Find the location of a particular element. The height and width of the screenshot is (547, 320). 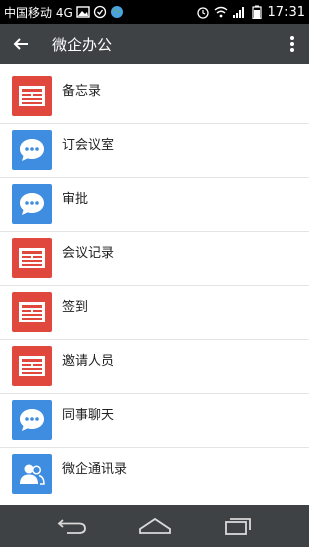

page-title: 微企办公 is located at coordinates (82, 44).